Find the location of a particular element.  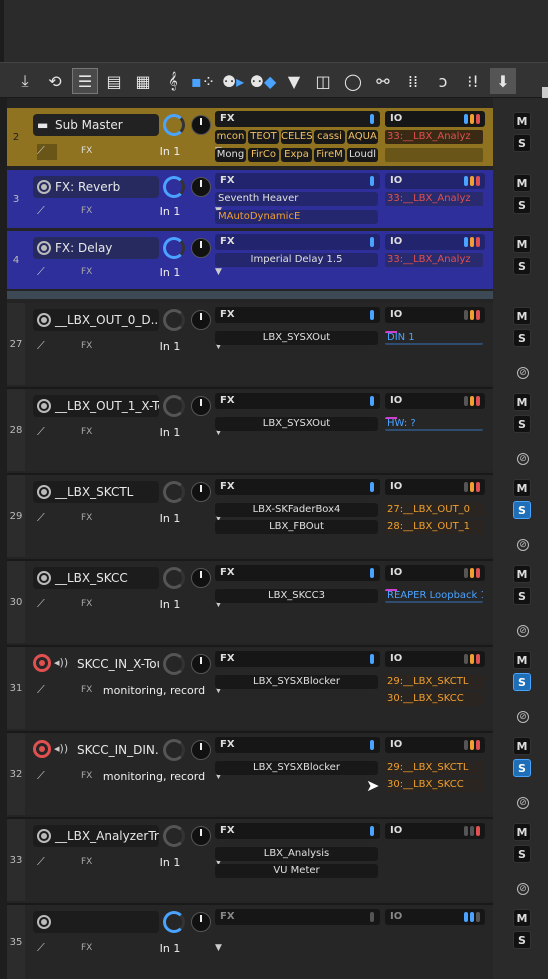

refresh-icon: ⟲ is located at coordinates (55, 81).